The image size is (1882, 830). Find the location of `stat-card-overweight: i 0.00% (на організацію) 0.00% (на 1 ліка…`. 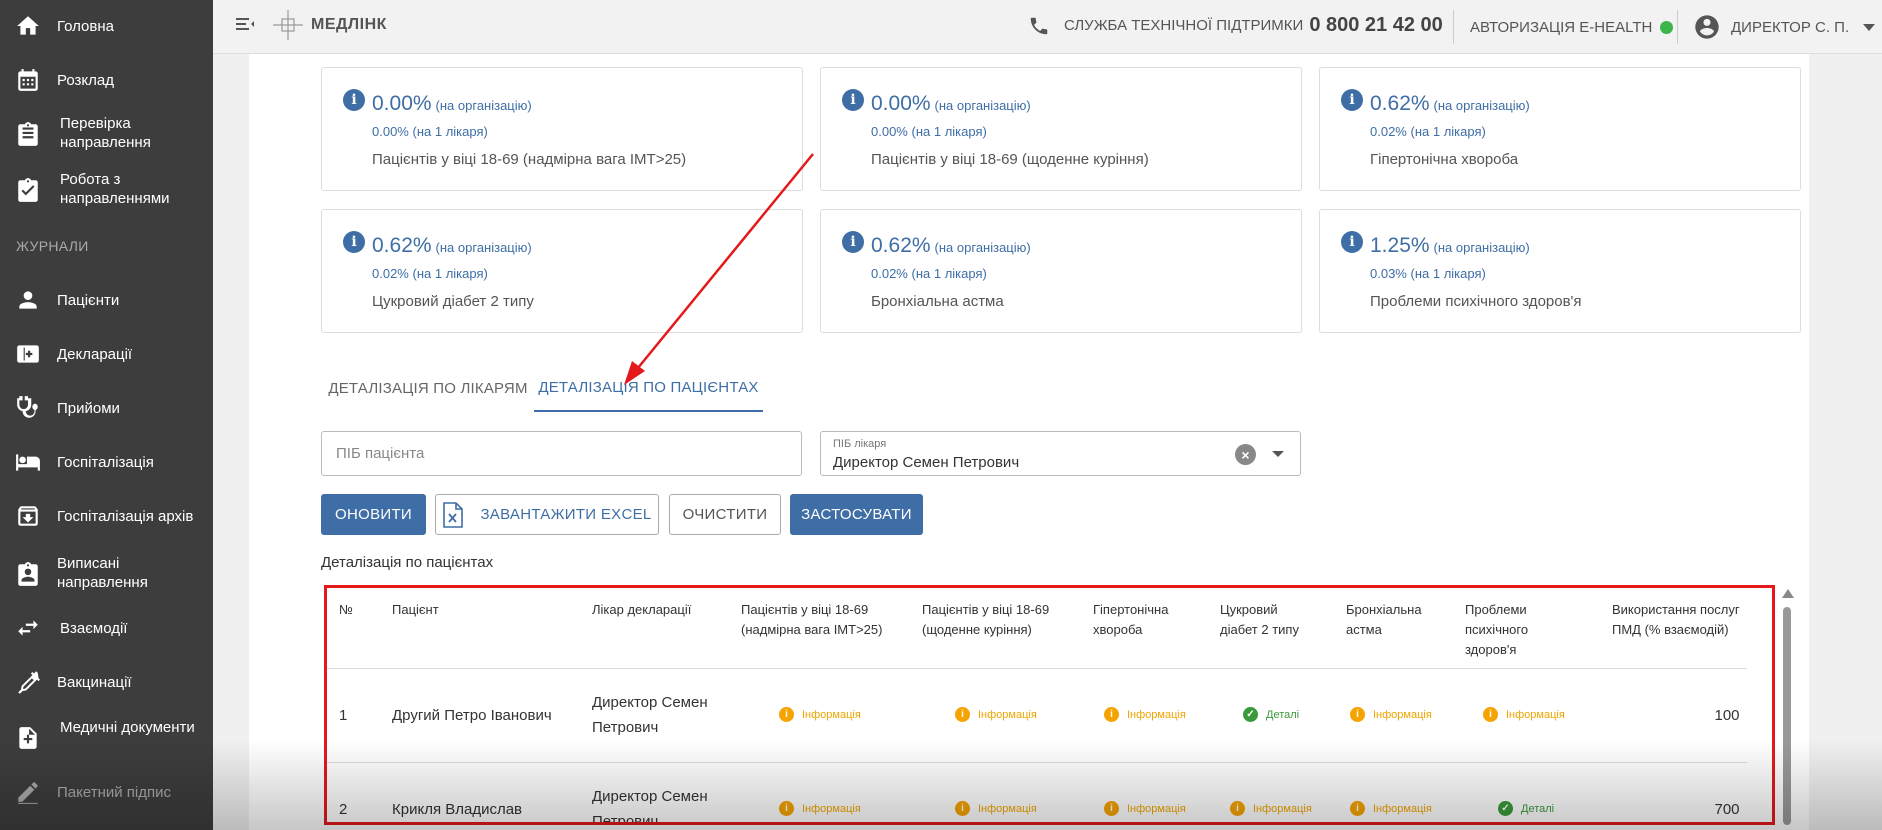

stat-card-overweight: i 0.00% (на організацію) 0.00% (на 1 ліка… is located at coordinates (562, 129).